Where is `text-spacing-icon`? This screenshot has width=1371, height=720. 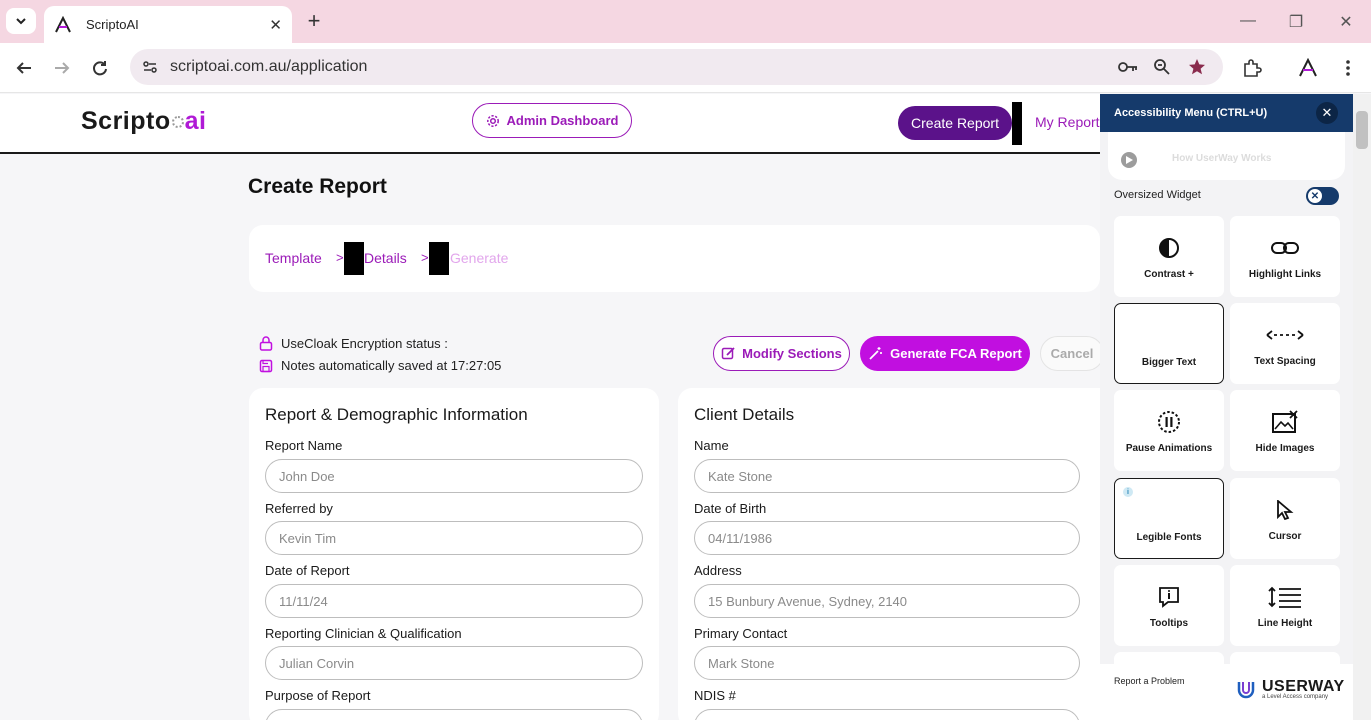 text-spacing-icon is located at coordinates (1285, 335).